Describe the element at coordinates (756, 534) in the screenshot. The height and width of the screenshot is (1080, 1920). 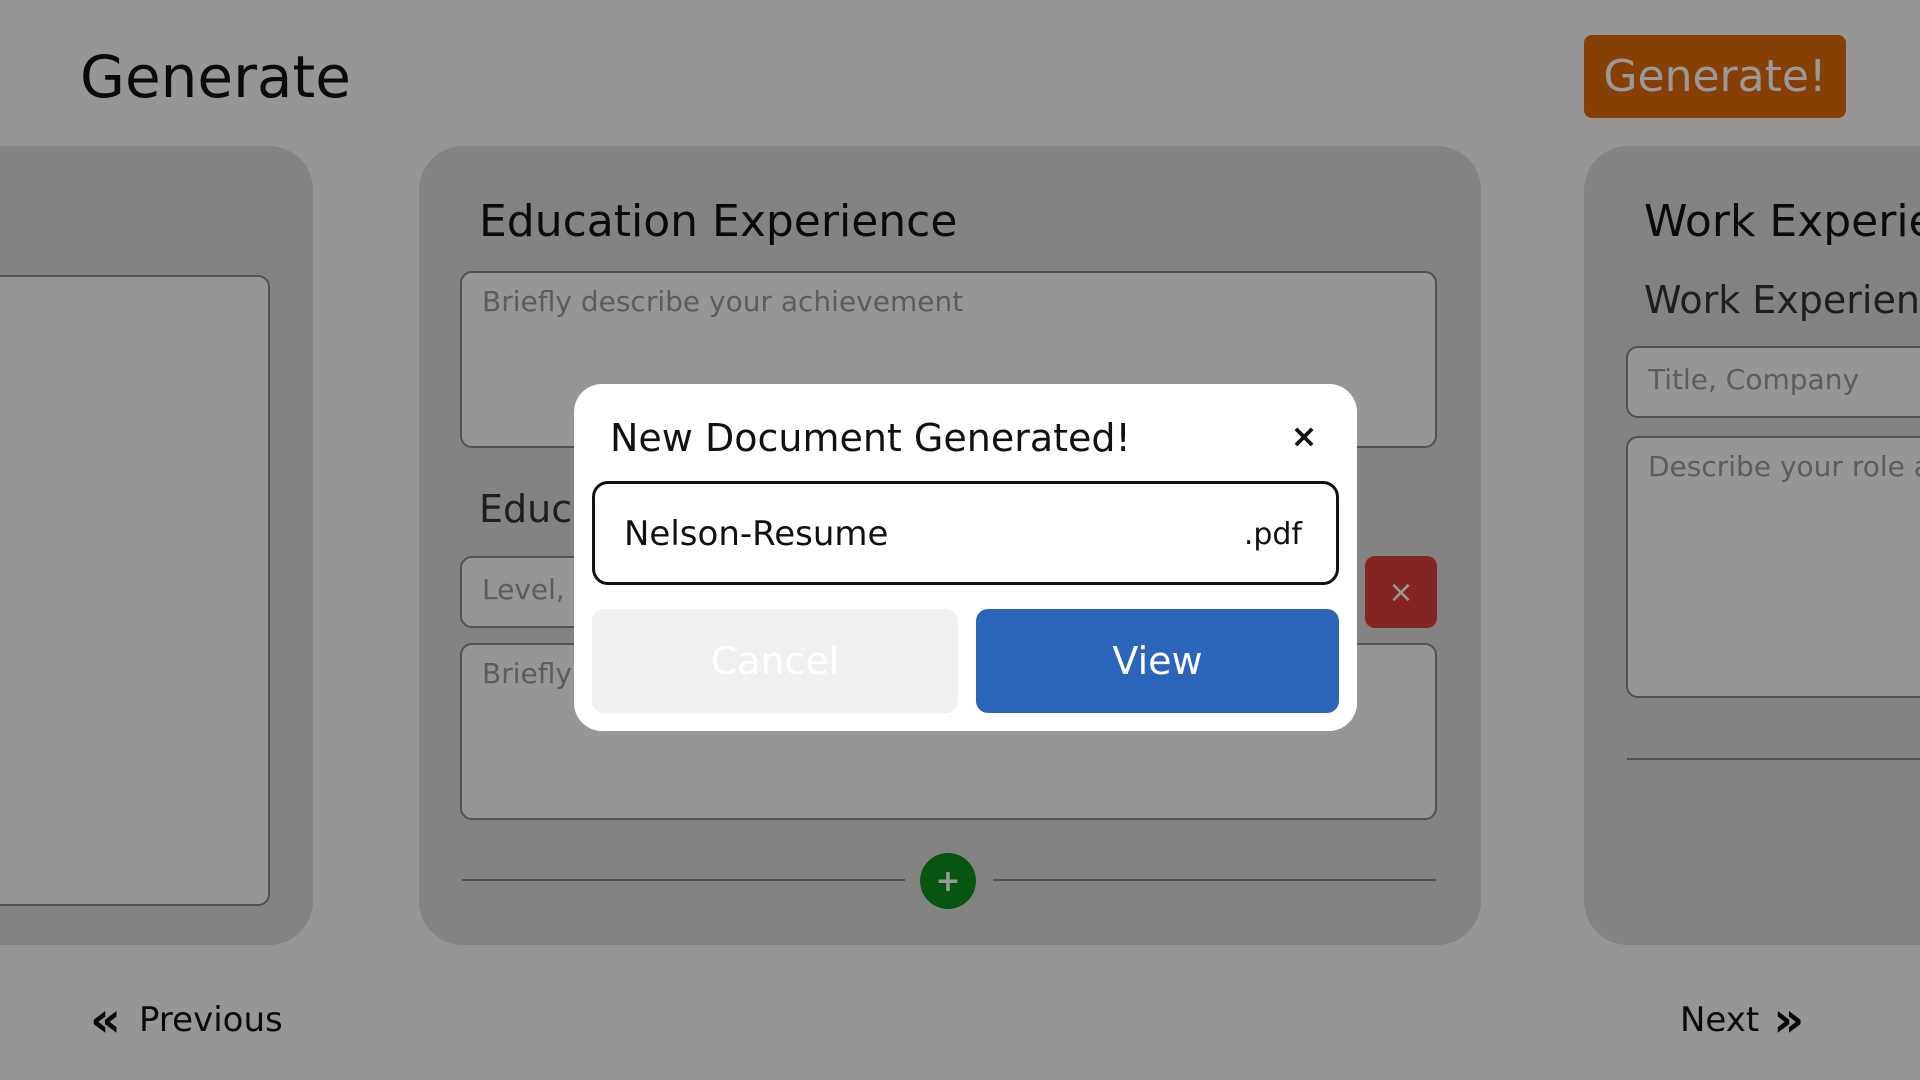
I see `filename-value: Nelson-Resume` at that location.